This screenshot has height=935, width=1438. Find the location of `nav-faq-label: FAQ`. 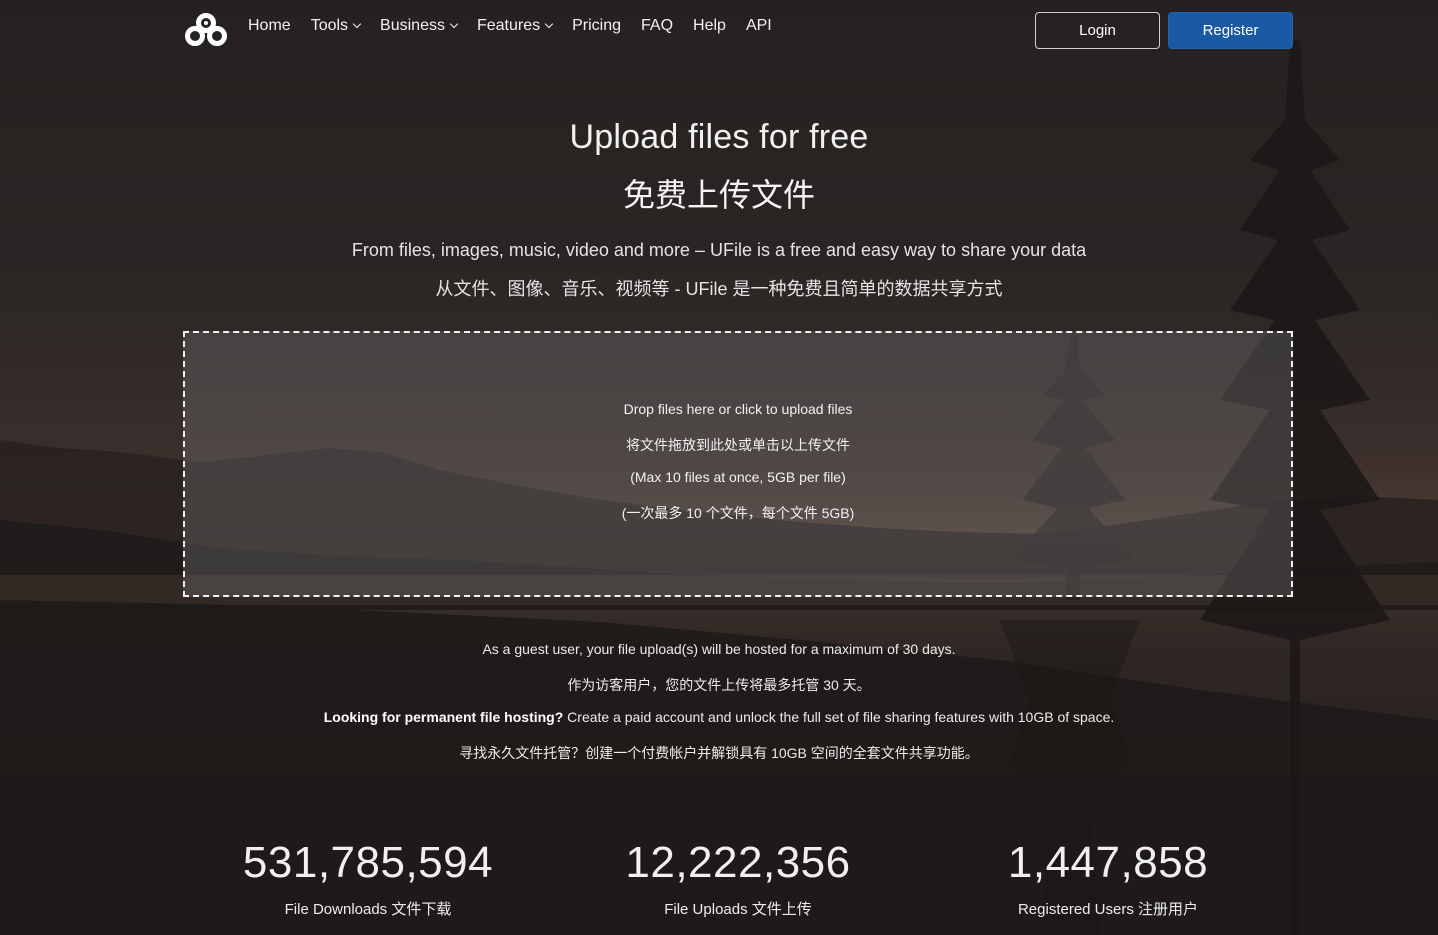

nav-faq-label: FAQ is located at coordinates (657, 25).